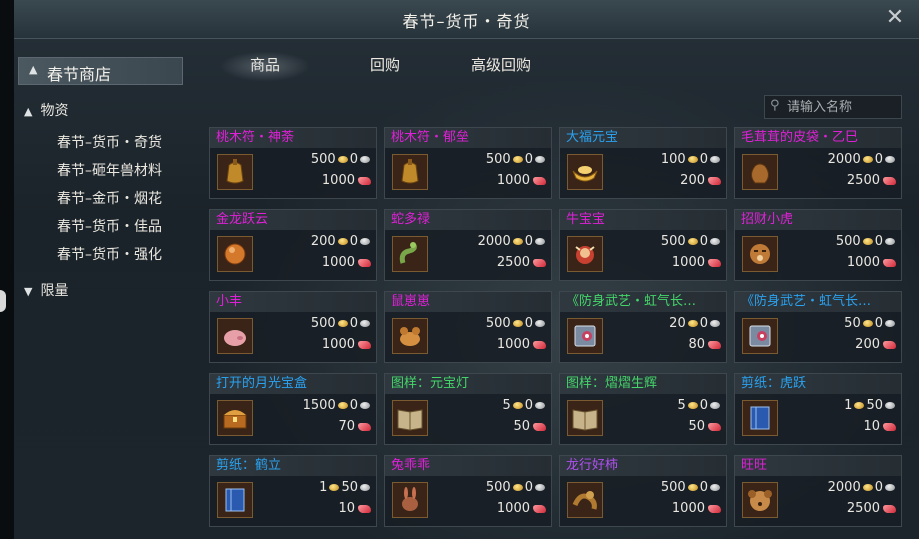 This screenshot has height=539, width=919. What do you see at coordinates (501, 64) in the screenshot?
I see `tab-advanced-buyback: 高级回购` at bounding box center [501, 64].